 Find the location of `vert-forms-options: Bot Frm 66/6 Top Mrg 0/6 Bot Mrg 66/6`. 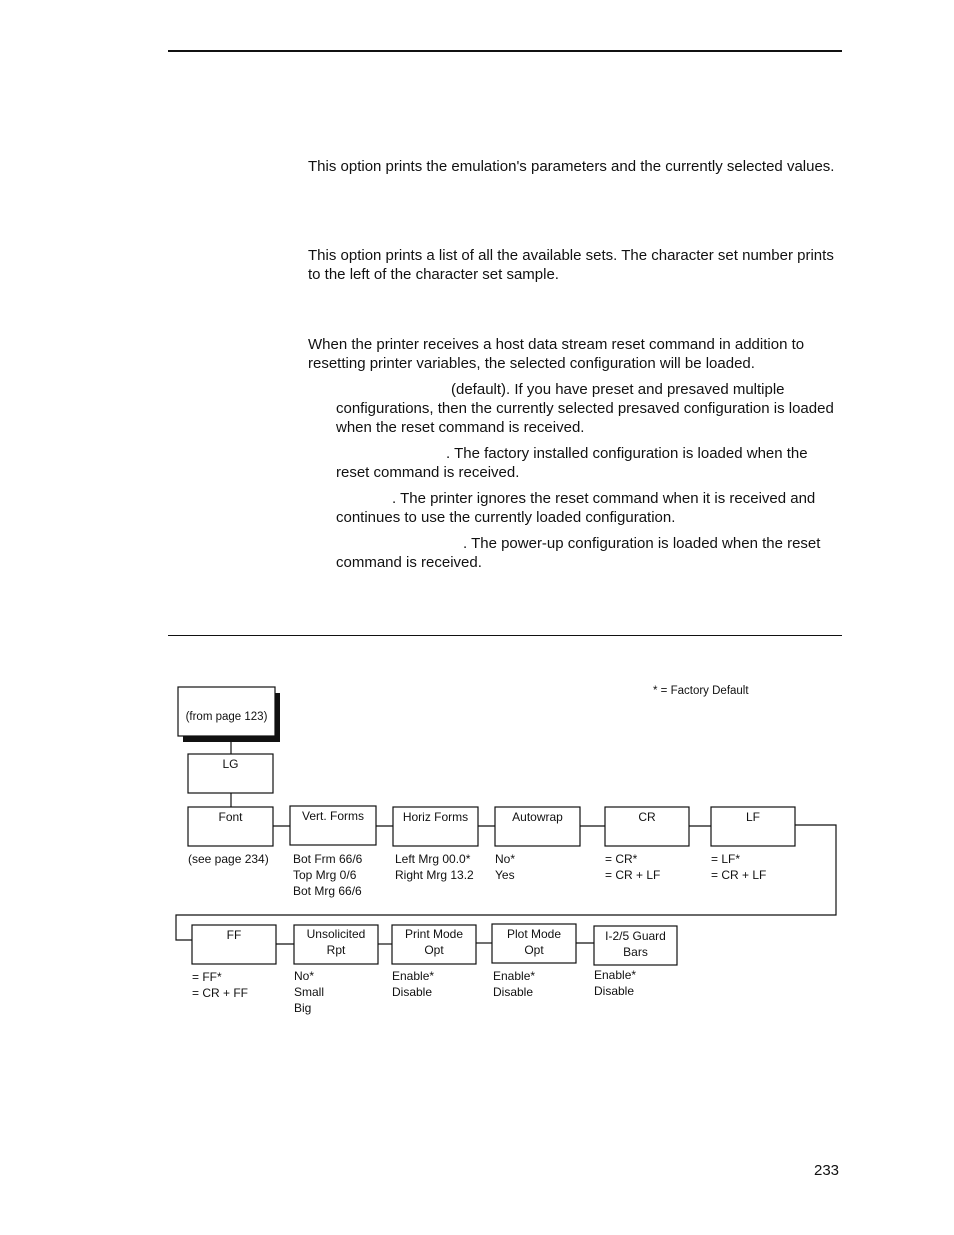

vert-forms-options: Bot Frm 66/6 Top Mrg 0/6 Bot Mrg 66/6 is located at coordinates (327, 875).